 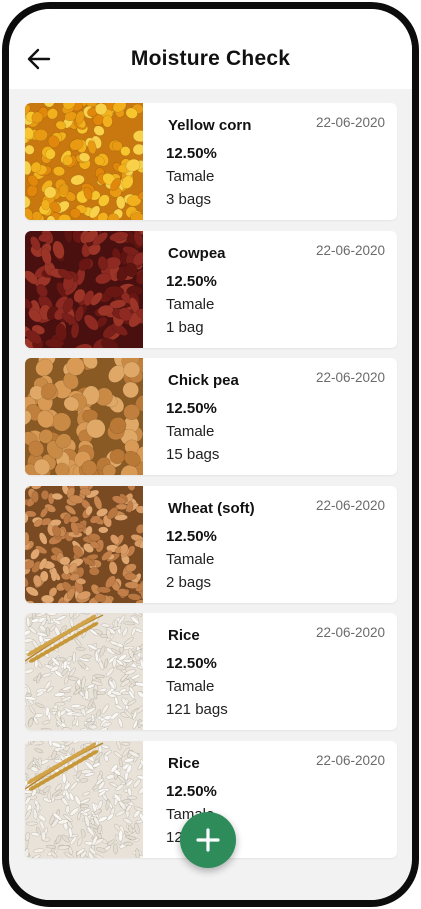 I want to click on page-title: Moisture Check, so click(x=210, y=58).